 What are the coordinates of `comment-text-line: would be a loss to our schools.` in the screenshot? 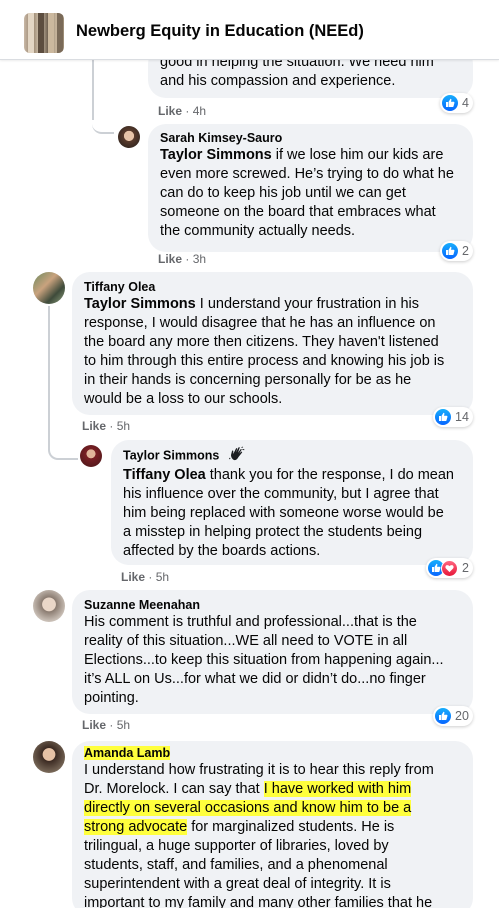 It's located at (183, 399).